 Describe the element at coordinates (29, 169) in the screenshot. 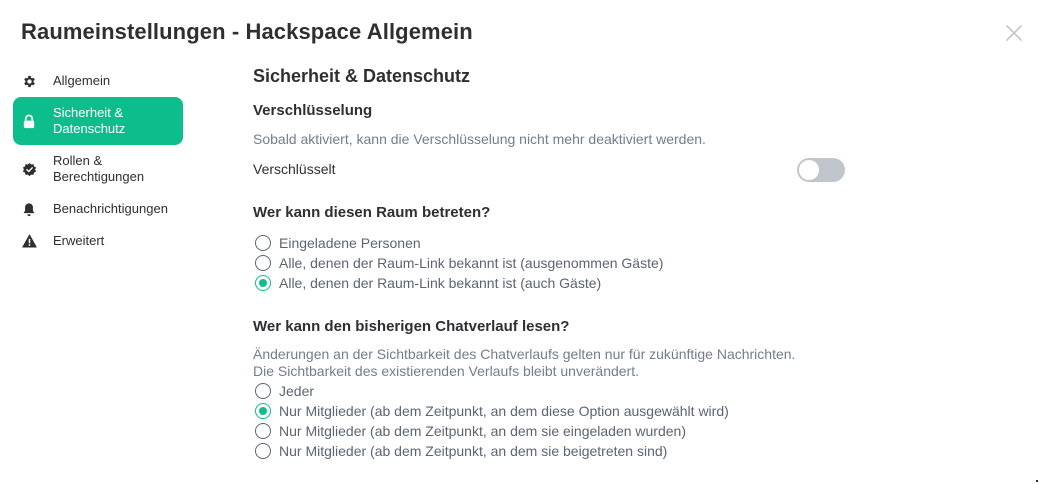

I see `shield-check-icon` at that location.